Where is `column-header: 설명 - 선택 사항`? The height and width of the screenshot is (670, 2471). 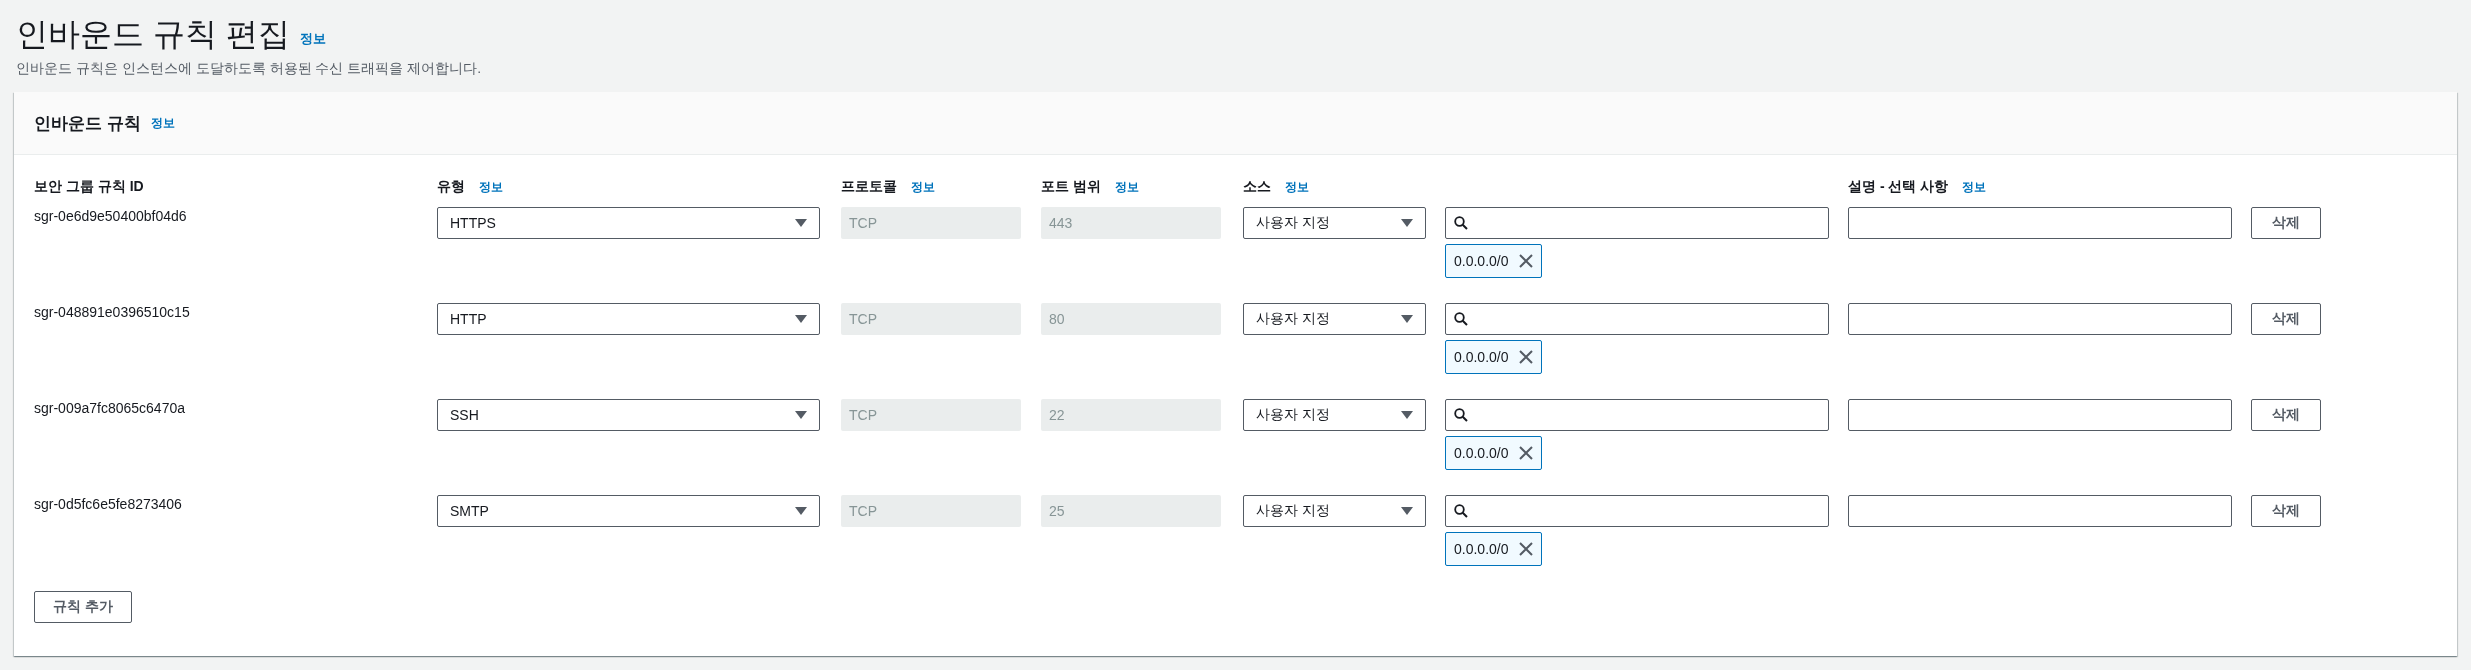
column-header: 설명 - 선택 사항 is located at coordinates (1898, 187).